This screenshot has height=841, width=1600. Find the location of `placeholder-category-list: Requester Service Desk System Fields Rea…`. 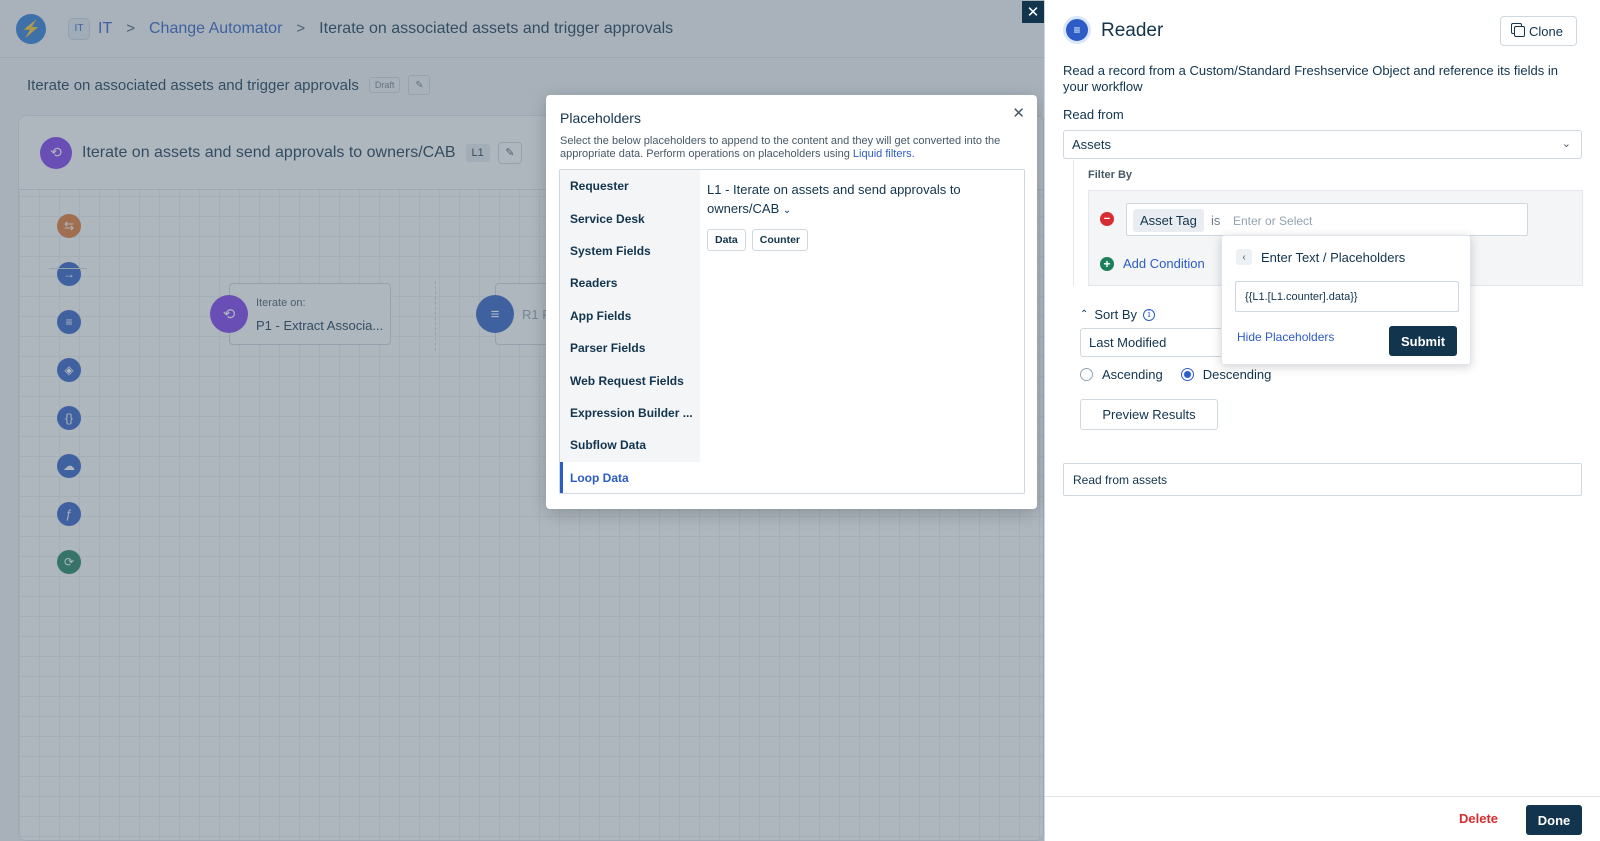

placeholder-category-list: Requester Service Desk System Fields Rea… is located at coordinates (630, 331).